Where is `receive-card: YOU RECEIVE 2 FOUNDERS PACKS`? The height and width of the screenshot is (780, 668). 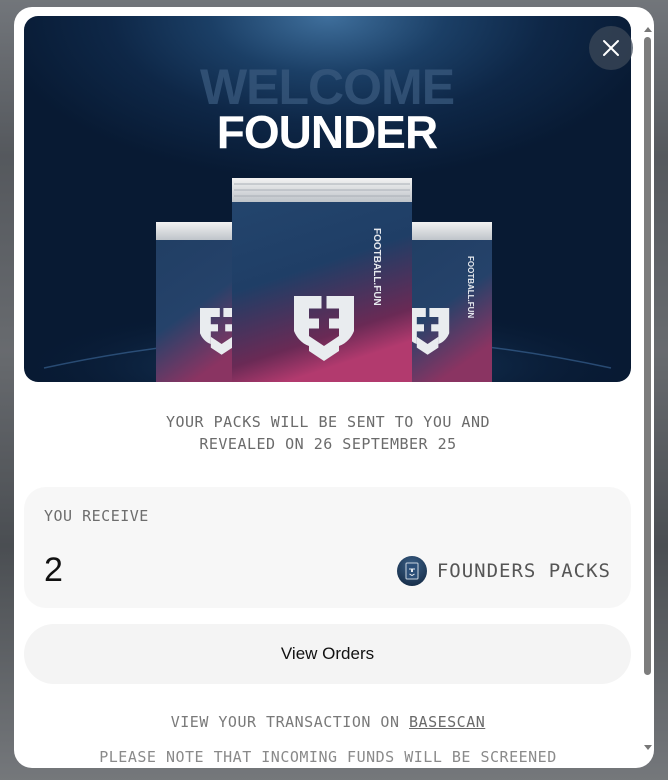 receive-card: YOU RECEIVE 2 FOUNDERS PACKS is located at coordinates (327, 547).